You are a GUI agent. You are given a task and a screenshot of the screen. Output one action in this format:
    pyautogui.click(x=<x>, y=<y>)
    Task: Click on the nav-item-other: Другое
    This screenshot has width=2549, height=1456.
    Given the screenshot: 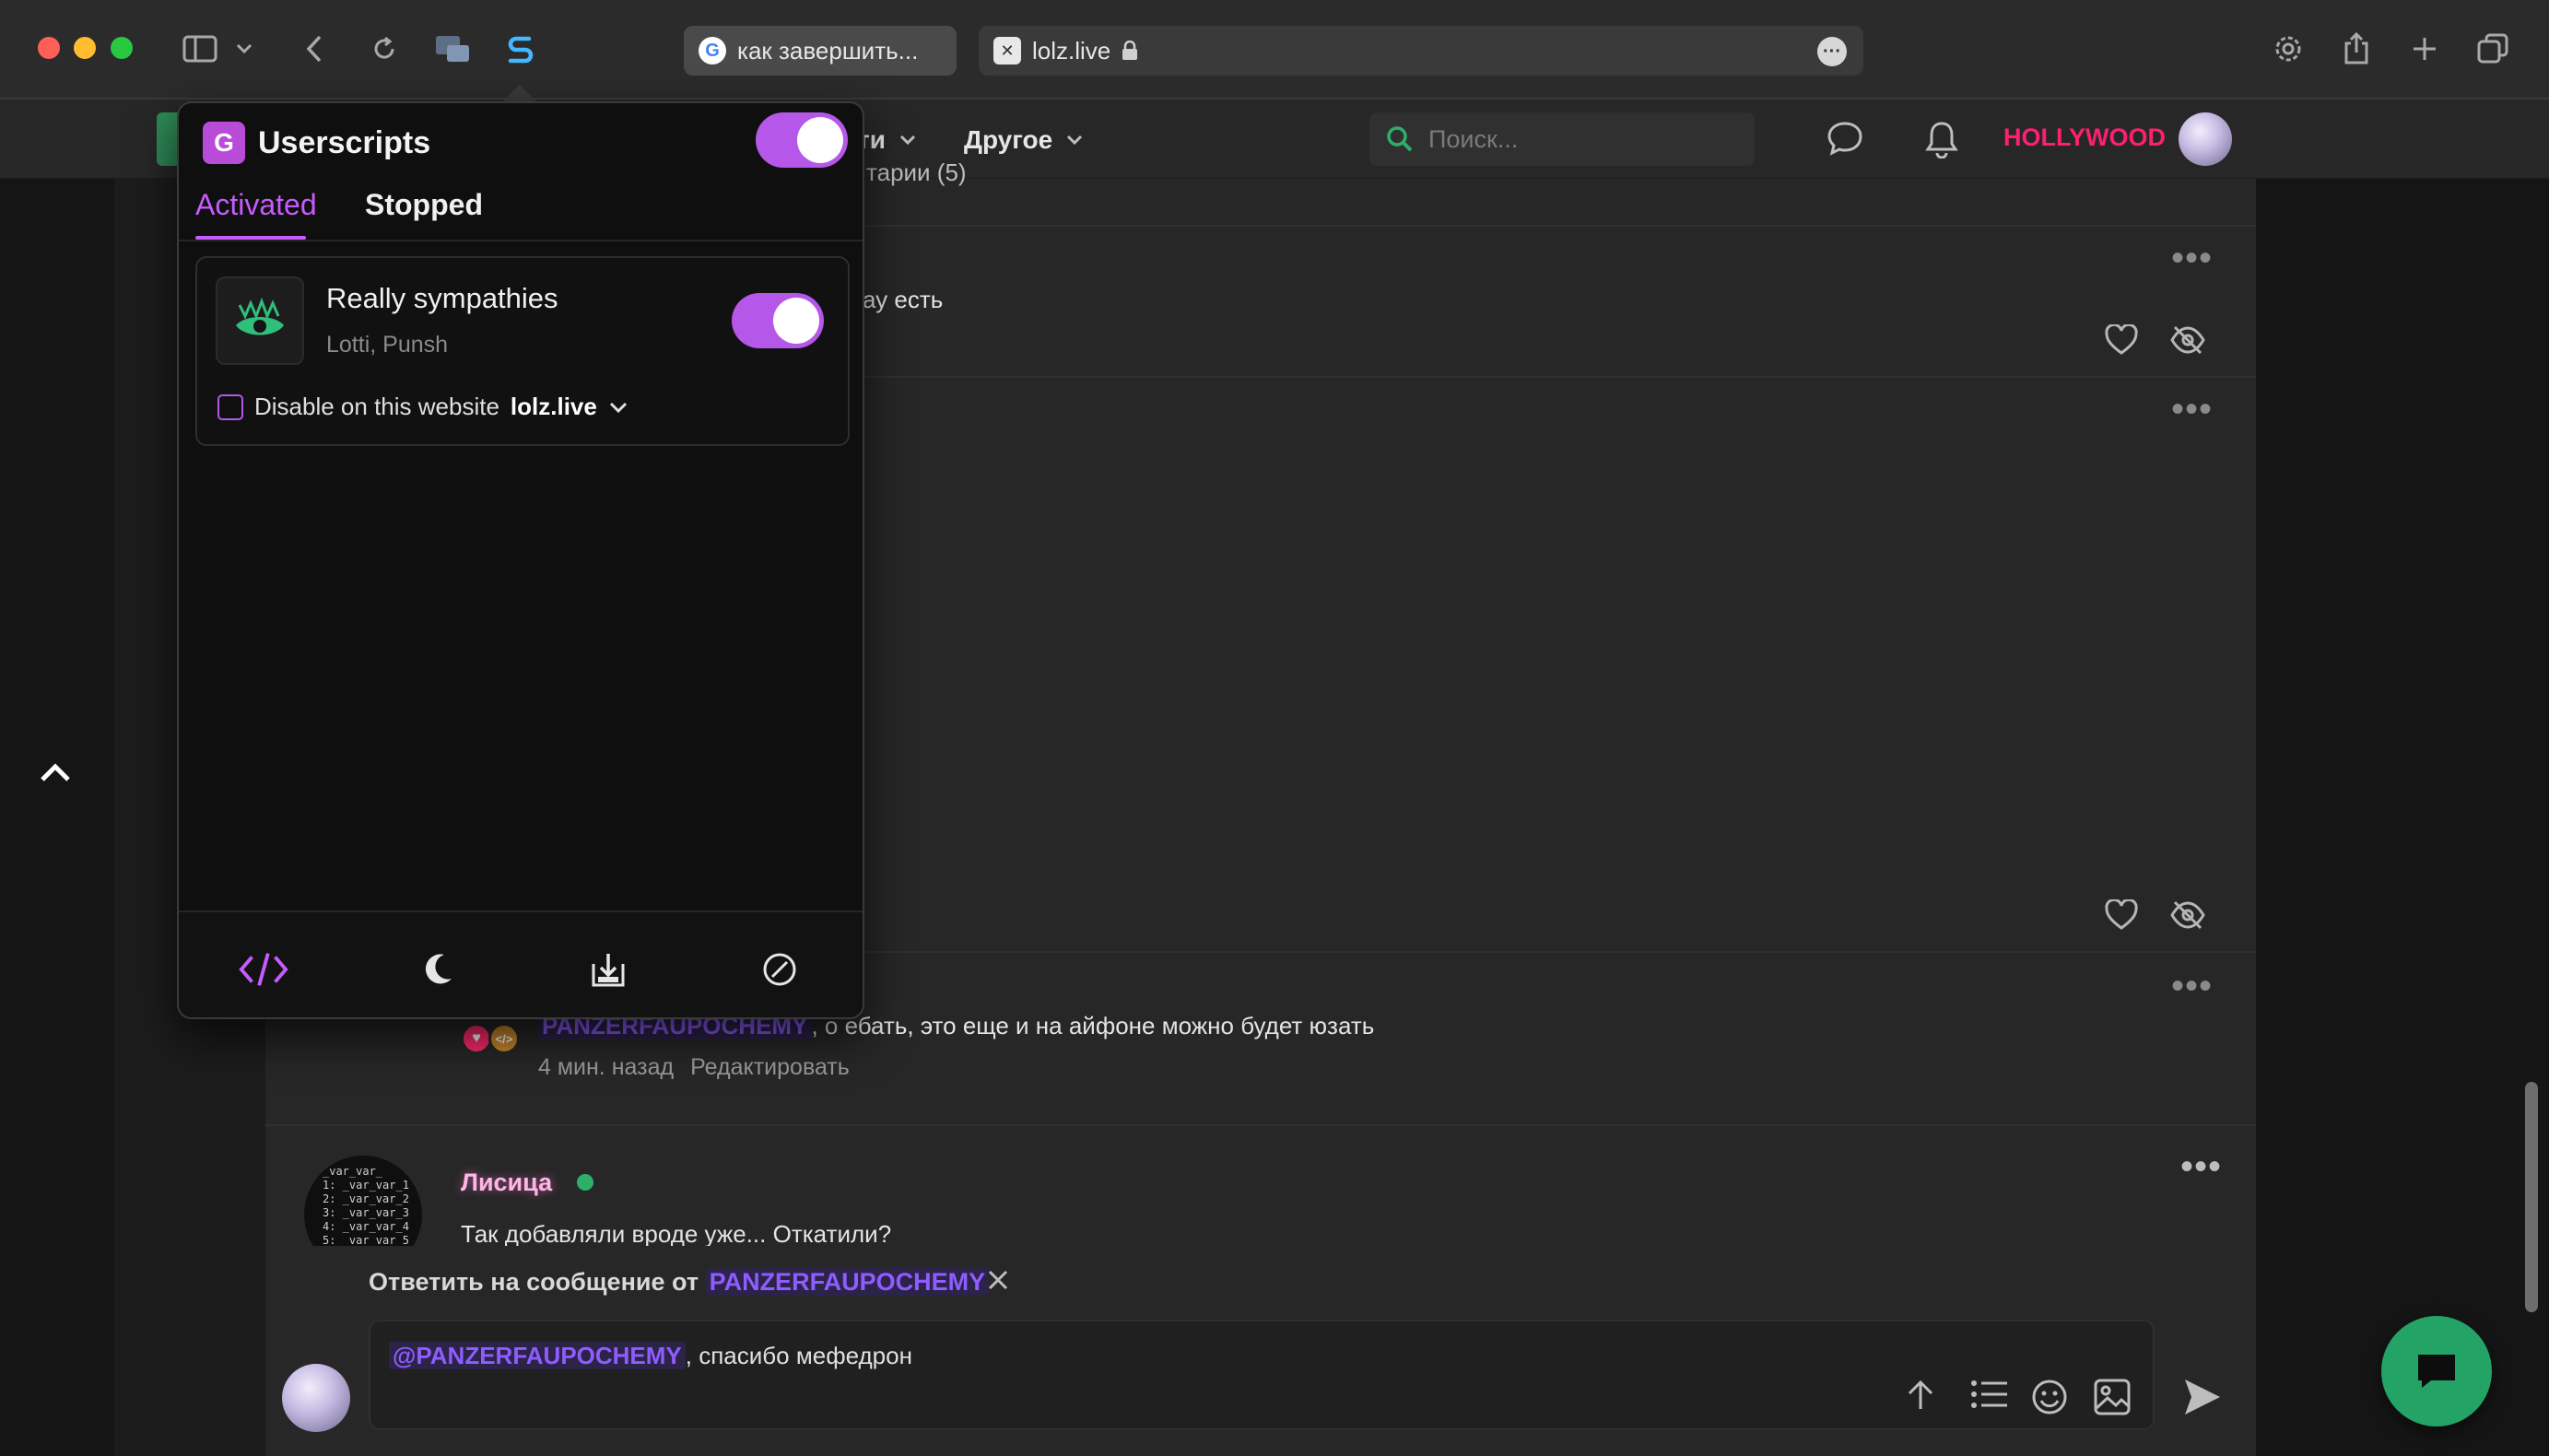 What is the action you would take?
    pyautogui.click(x=1024, y=140)
    